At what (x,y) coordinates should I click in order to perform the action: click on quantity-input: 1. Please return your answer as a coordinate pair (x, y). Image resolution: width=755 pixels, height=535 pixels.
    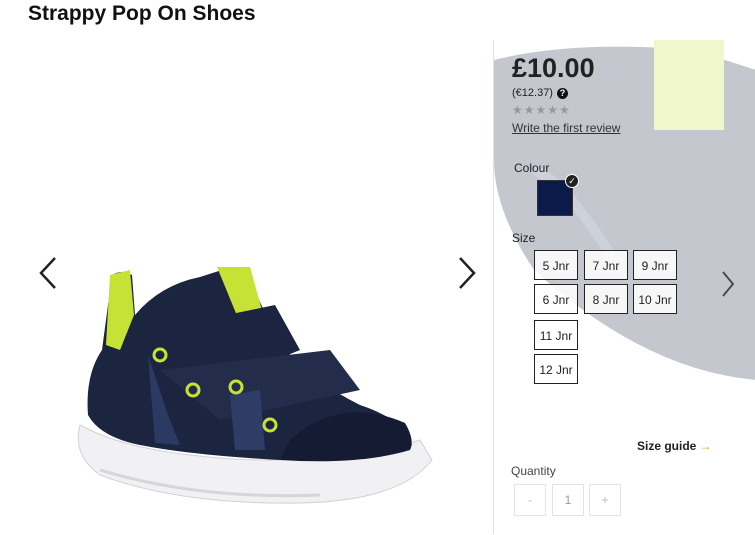
    Looking at the image, I should click on (568, 500).